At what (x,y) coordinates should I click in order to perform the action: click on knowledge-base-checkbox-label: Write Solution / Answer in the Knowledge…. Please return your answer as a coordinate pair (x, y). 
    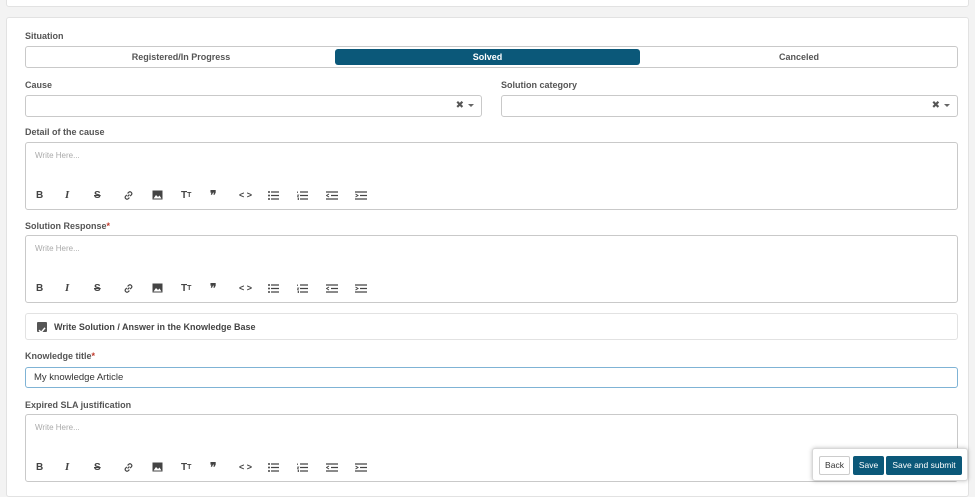
    Looking at the image, I should click on (155, 327).